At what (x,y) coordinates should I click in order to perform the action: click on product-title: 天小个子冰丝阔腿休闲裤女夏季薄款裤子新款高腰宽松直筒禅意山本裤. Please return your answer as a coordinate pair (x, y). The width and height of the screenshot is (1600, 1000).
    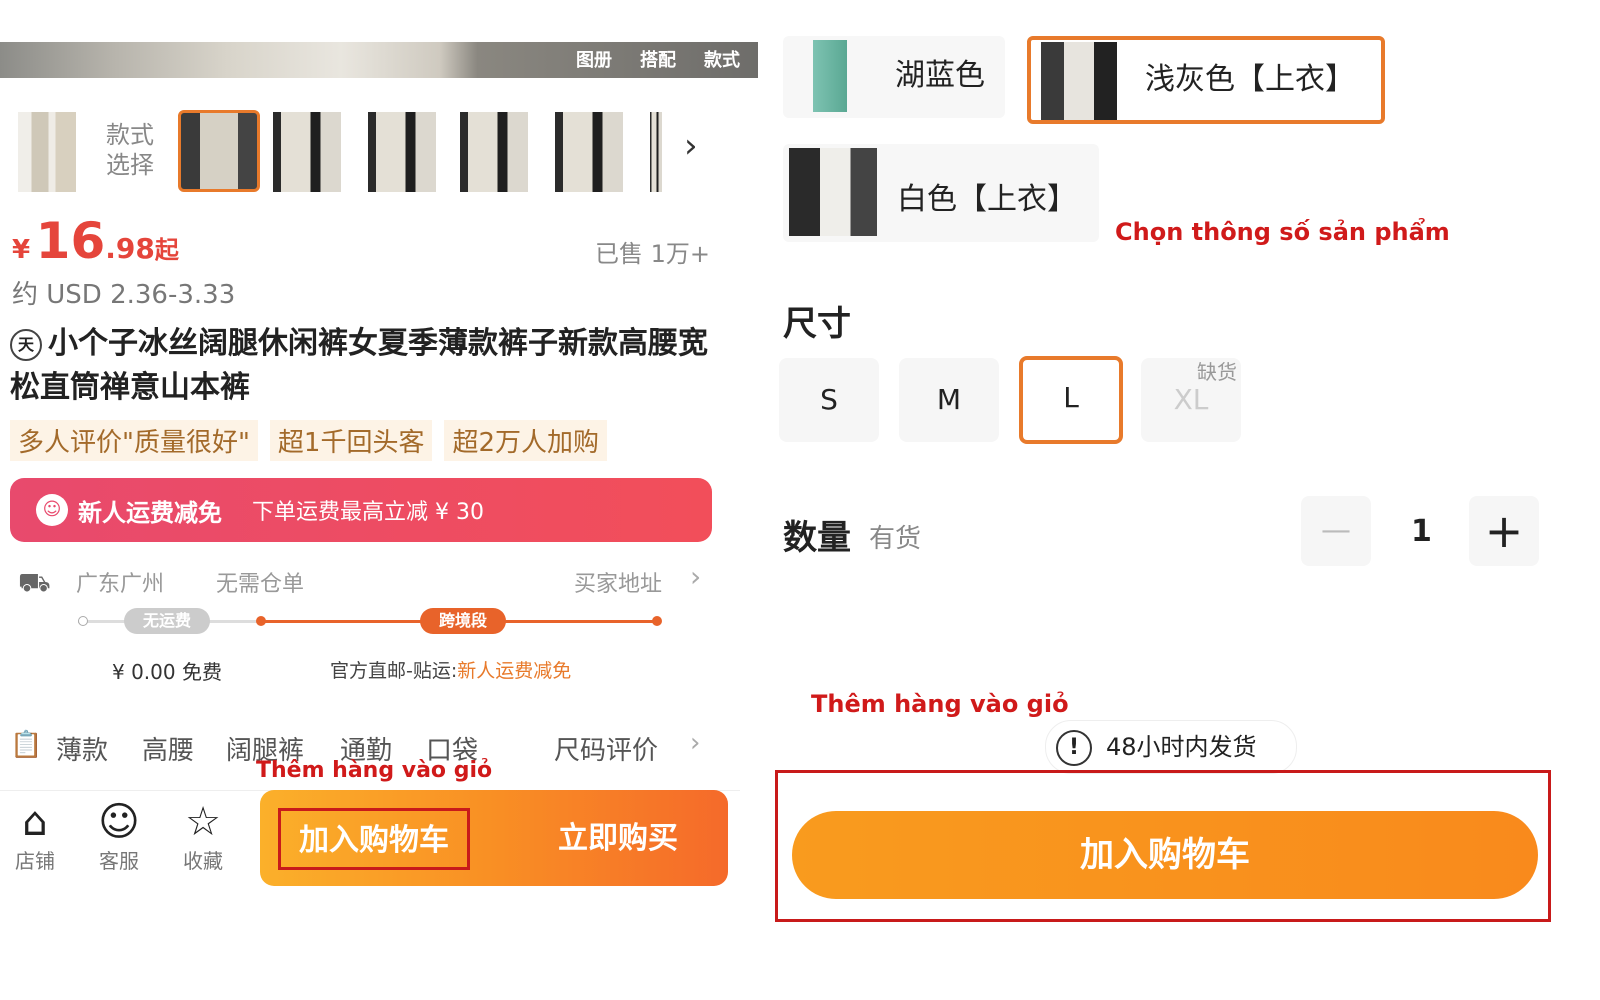
    Looking at the image, I should click on (360, 366).